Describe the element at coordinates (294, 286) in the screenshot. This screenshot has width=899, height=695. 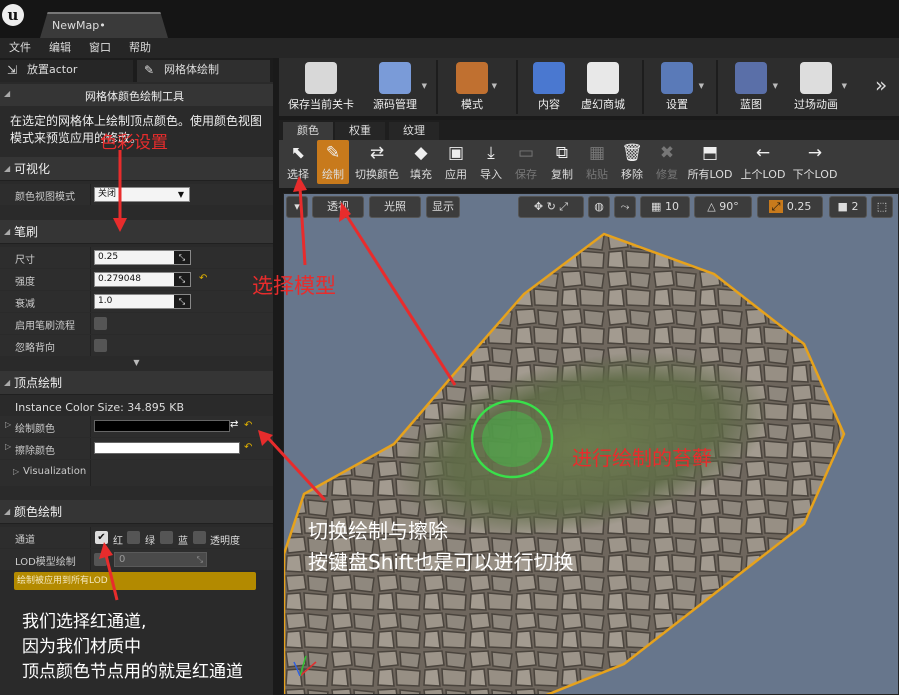
I see `annotation-select-model: 选择模型` at that location.